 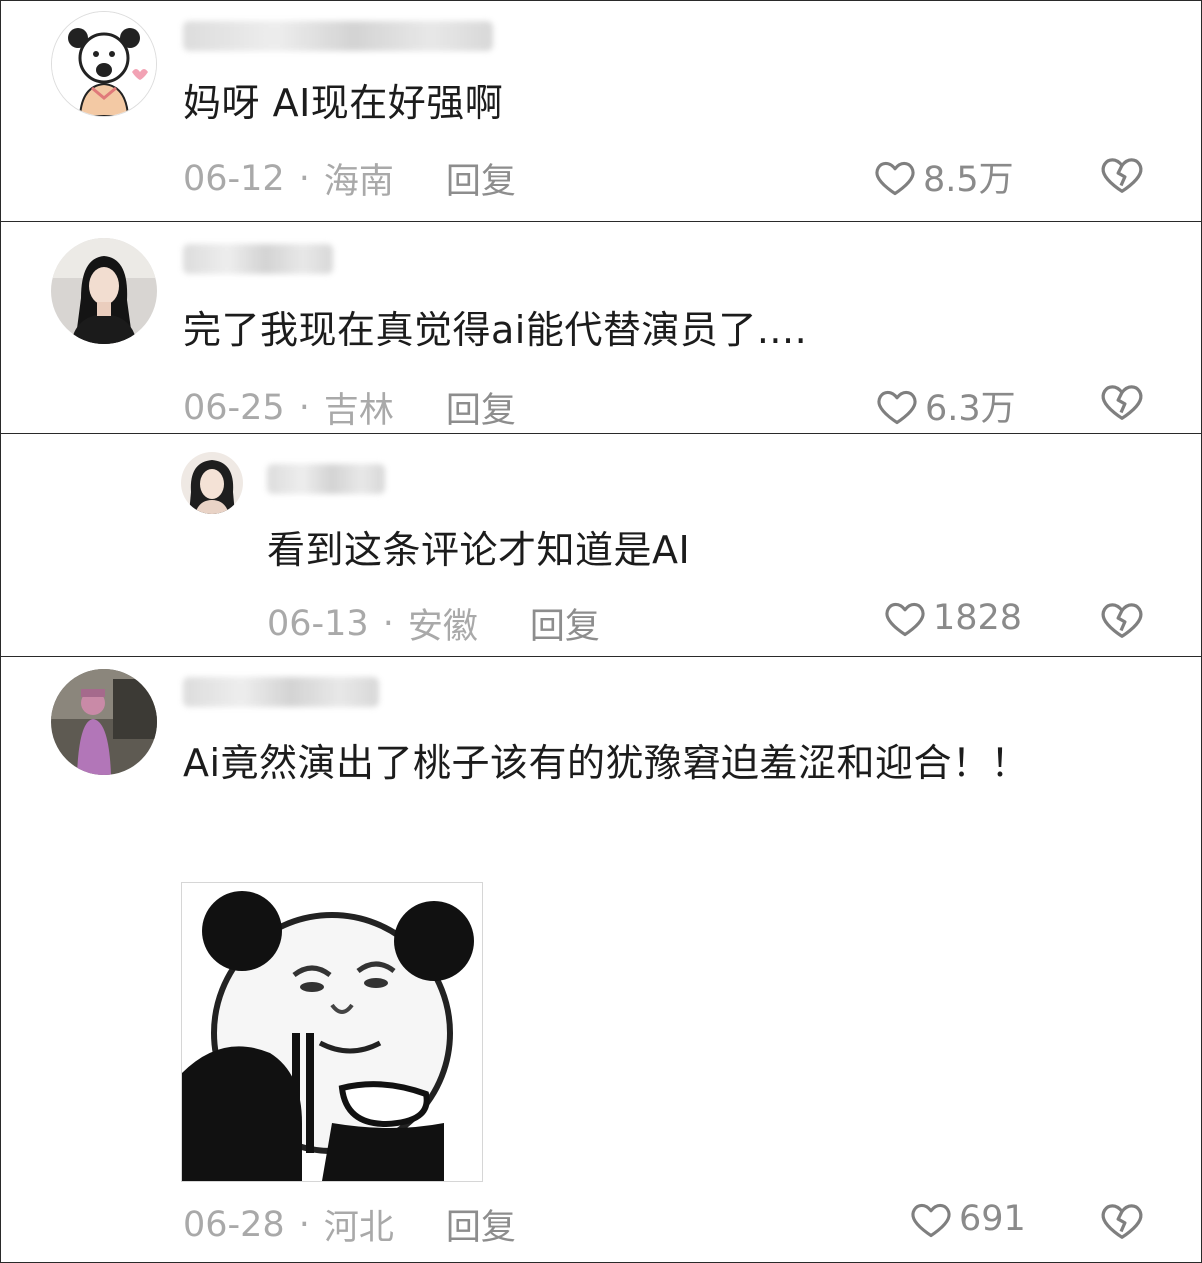 What do you see at coordinates (479, 550) in the screenshot?
I see `comment-text: 看到这条评论才知道是AI` at bounding box center [479, 550].